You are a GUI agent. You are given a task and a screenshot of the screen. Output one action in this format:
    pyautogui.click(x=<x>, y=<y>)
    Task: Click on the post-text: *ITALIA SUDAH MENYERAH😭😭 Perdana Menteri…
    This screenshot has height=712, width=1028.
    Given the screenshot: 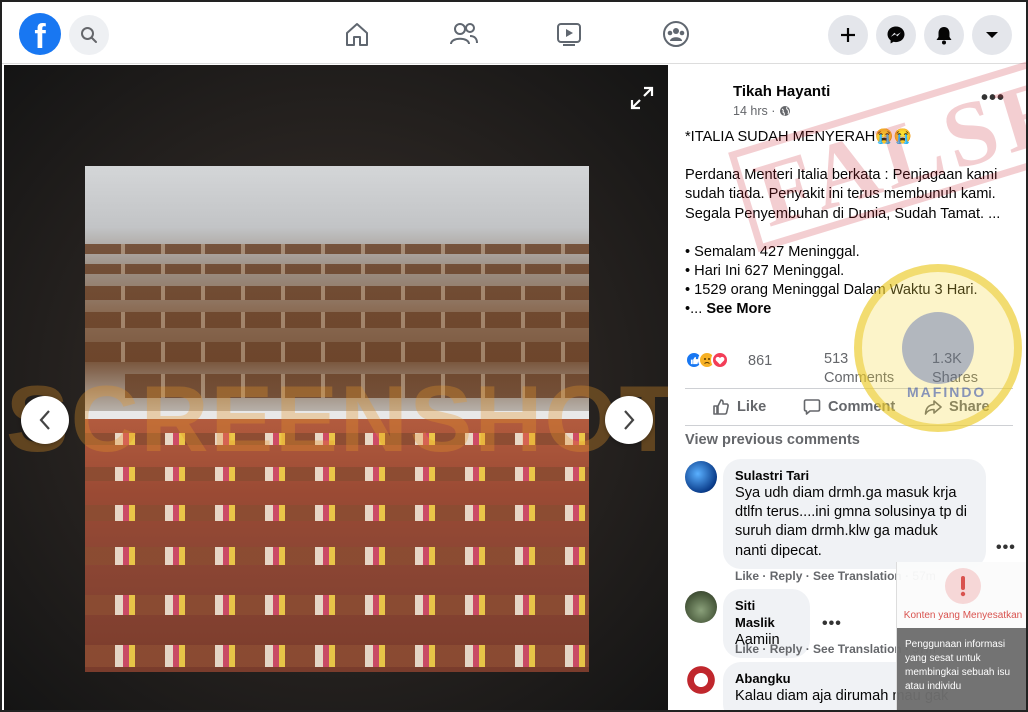 What is the action you would take?
    pyautogui.click(x=850, y=224)
    